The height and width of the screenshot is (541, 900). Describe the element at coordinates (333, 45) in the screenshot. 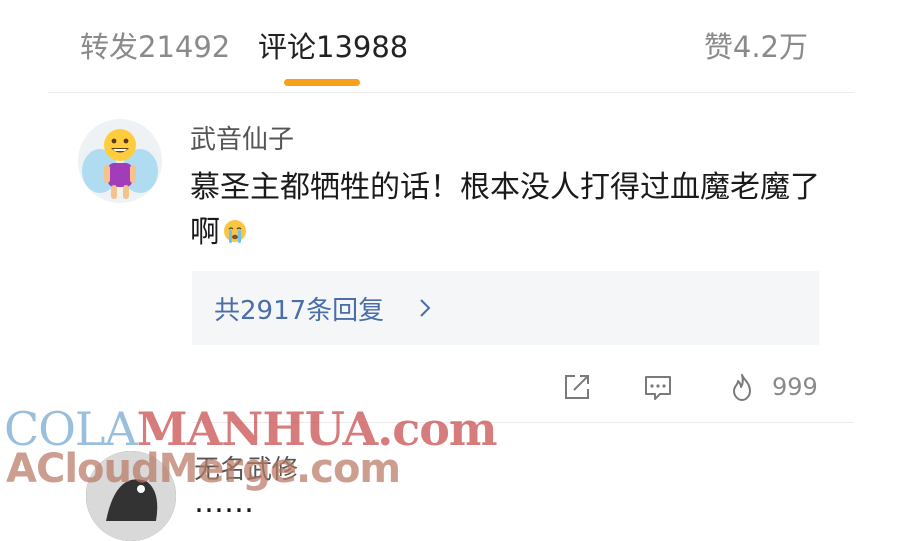

I see `tab-comment: 评论13988` at that location.